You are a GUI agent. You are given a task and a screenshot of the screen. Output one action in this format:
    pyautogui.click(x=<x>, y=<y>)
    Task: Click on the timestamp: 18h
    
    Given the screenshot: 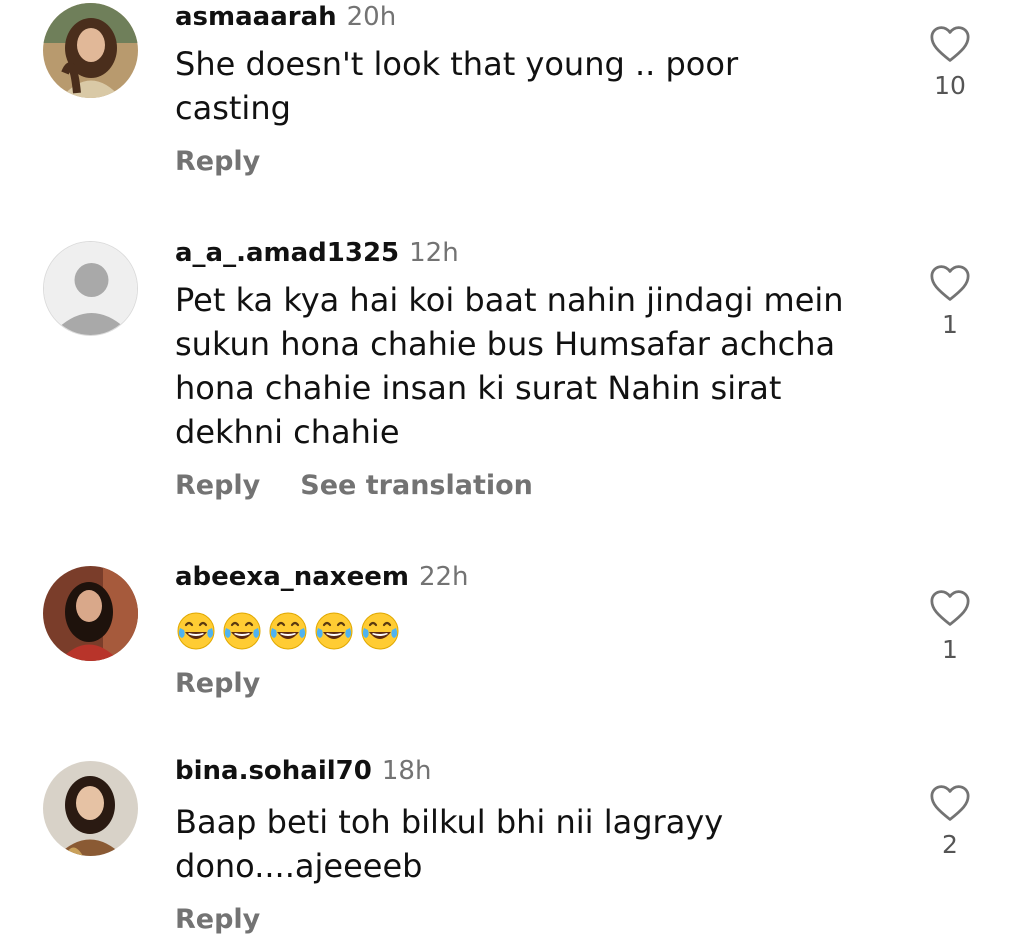 What is the action you would take?
    pyautogui.click(x=406, y=771)
    